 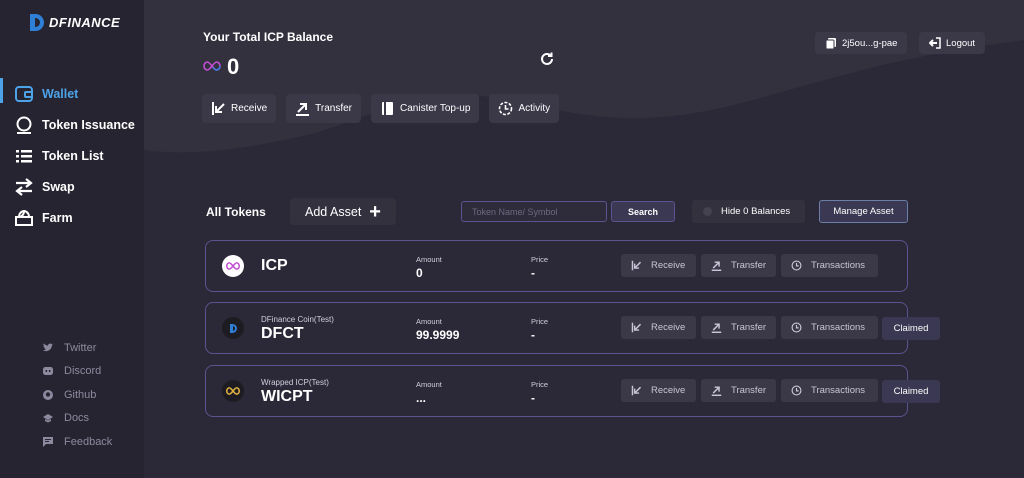 What do you see at coordinates (534, 211) in the screenshot?
I see `token-search-input` at bounding box center [534, 211].